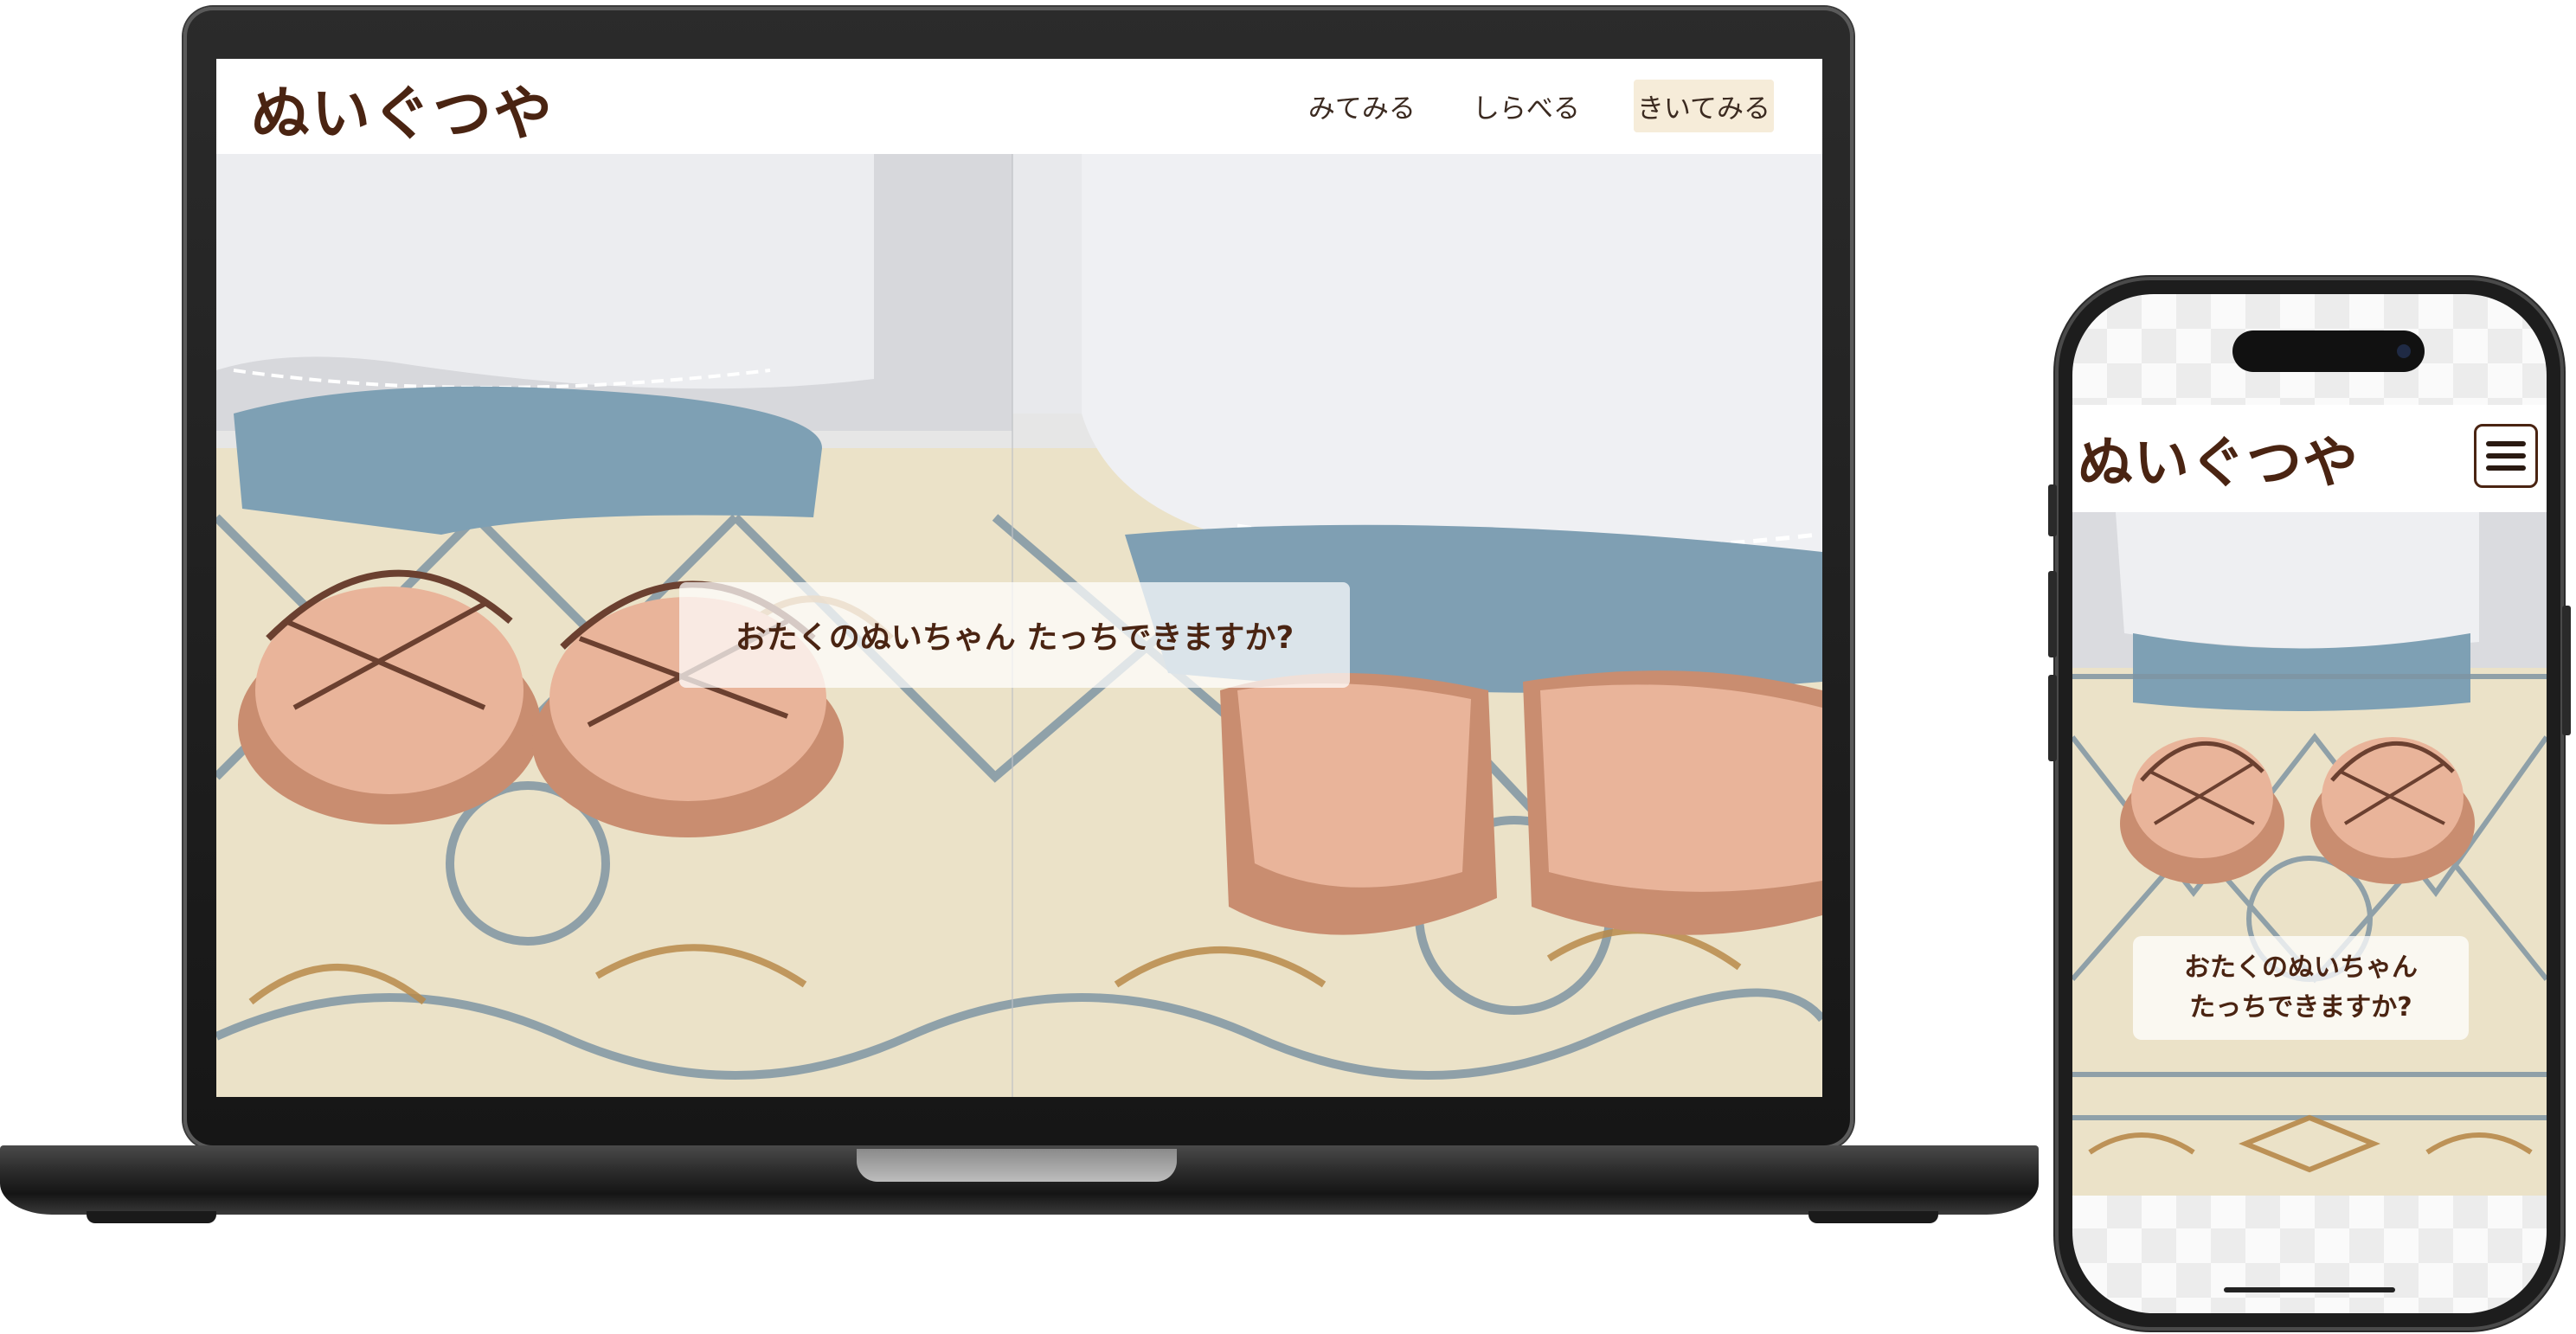 The width and height of the screenshot is (2576, 1334). I want to click on main-nav: みてみる しらべる きいてみる, so click(1539, 106).